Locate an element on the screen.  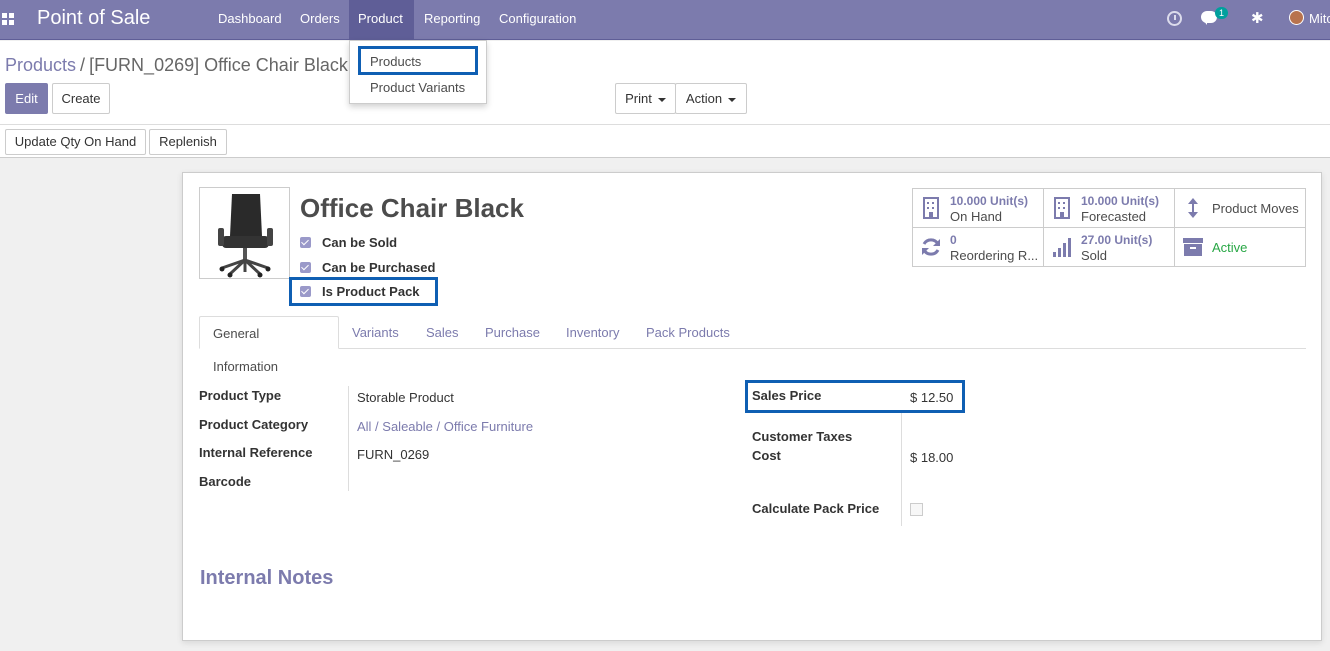
product-type-label: Product Type is located at coordinates (240, 395).